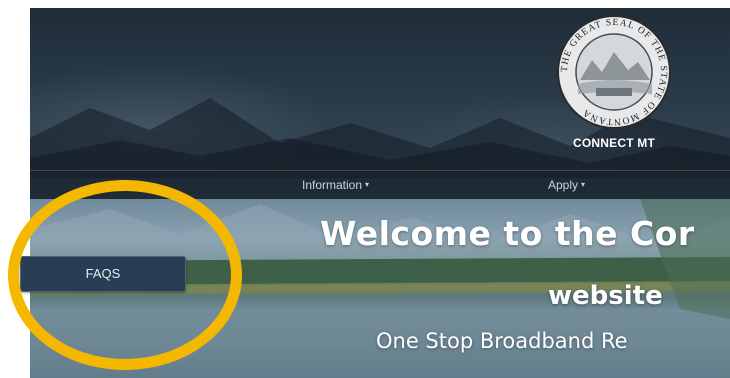 The image size is (730, 378). I want to click on nav-item-information-label: Information, so click(332, 185).